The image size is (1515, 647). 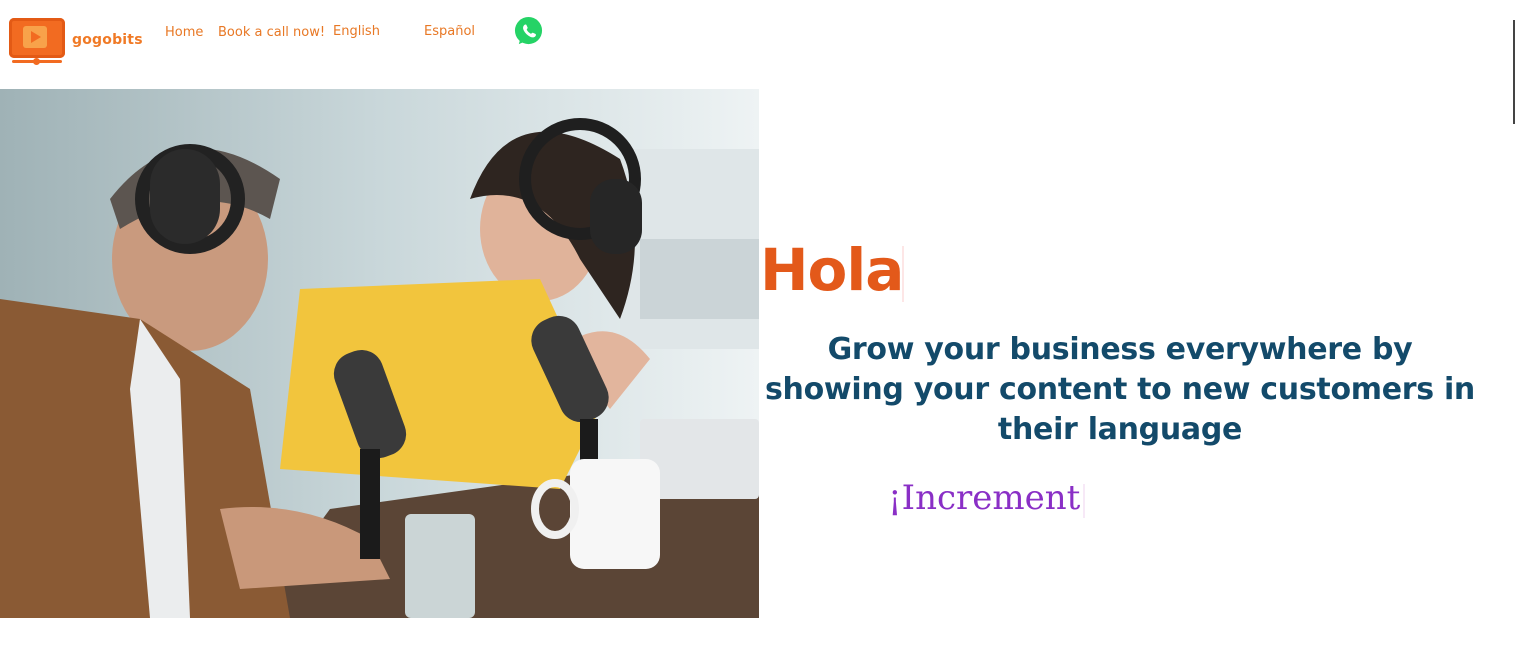 What do you see at coordinates (1084, 501) in the screenshot?
I see `typing-caret-secondary` at bounding box center [1084, 501].